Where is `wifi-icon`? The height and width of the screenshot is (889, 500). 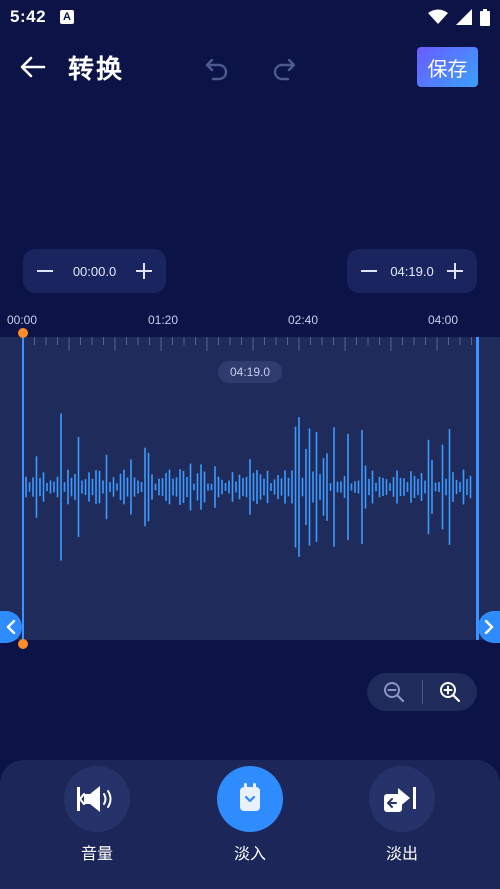
wifi-icon is located at coordinates (438, 16).